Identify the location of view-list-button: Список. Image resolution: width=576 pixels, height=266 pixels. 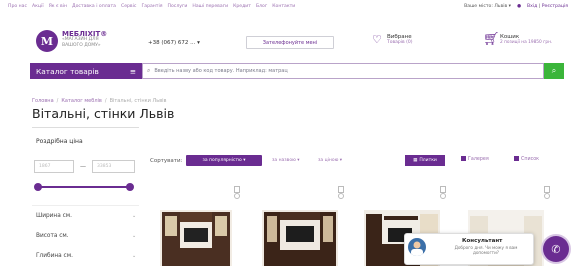
(526, 159).